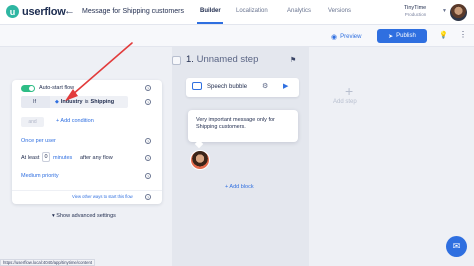 Image resolution: width=474 pixels, height=266 pixels. I want to click on annotation-arrow, so click(99, 71).